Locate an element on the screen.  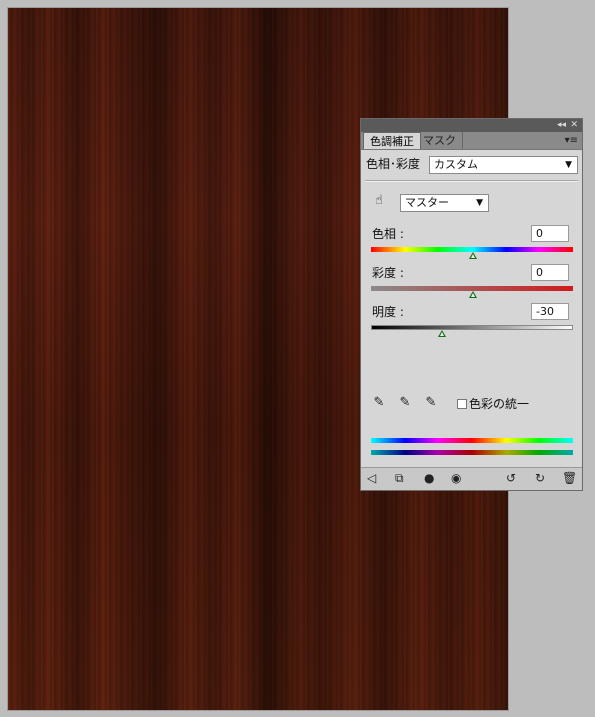
lightness-input: -30 is located at coordinates (550, 311).